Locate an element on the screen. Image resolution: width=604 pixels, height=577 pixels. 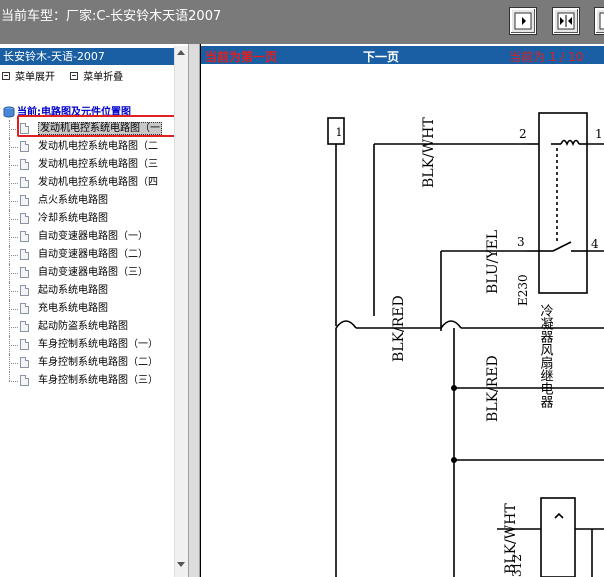
tree-item: 起动防盗系统电路图 is located at coordinates (90, 327).